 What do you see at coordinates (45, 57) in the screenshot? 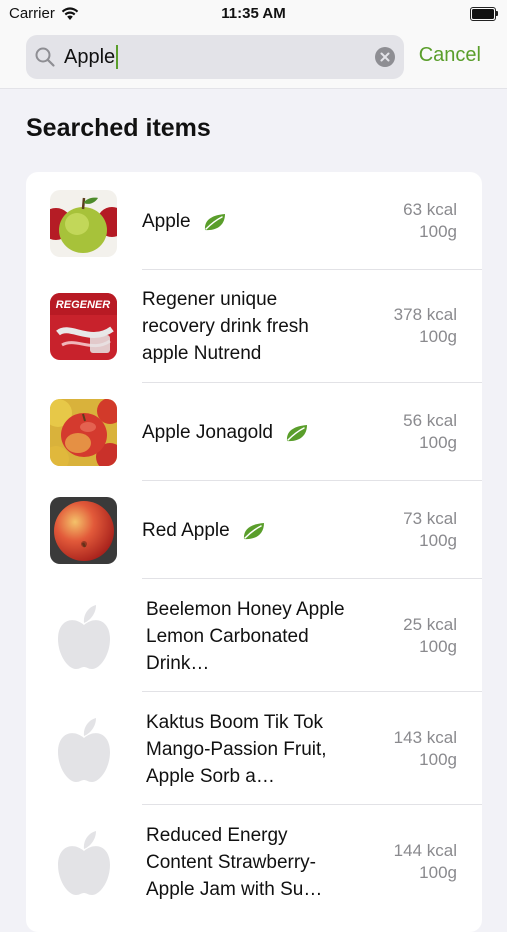
I see `search-icon` at bounding box center [45, 57].